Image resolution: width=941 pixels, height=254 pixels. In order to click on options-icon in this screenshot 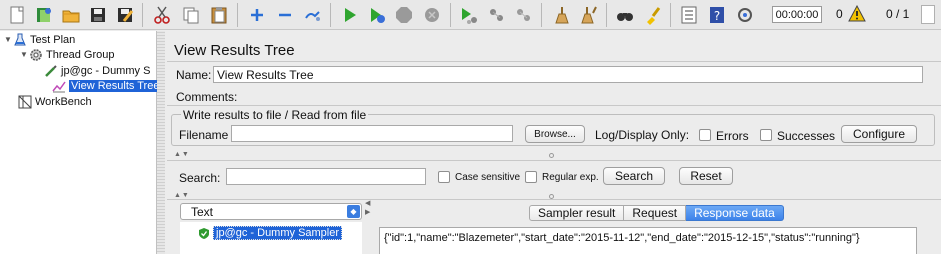, I will do `click(745, 15)`.